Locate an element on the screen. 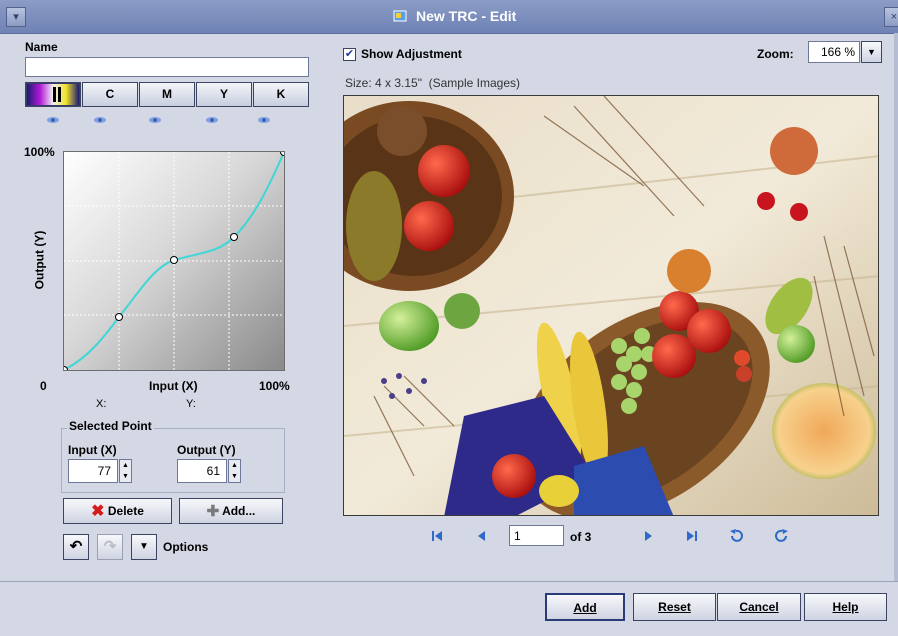 This screenshot has height=636, width=898. input-x-spinner: 77 ▲ ▼ is located at coordinates (100, 471).